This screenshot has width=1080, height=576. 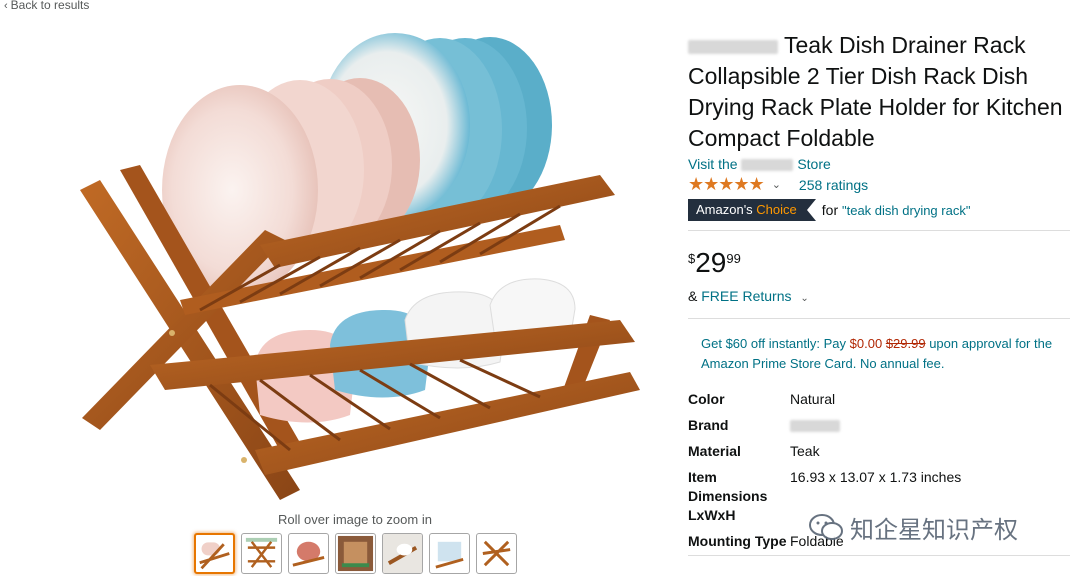 What do you see at coordinates (774, 343) in the screenshot?
I see `promo-text1: Get $60 off instantly: Pay` at bounding box center [774, 343].